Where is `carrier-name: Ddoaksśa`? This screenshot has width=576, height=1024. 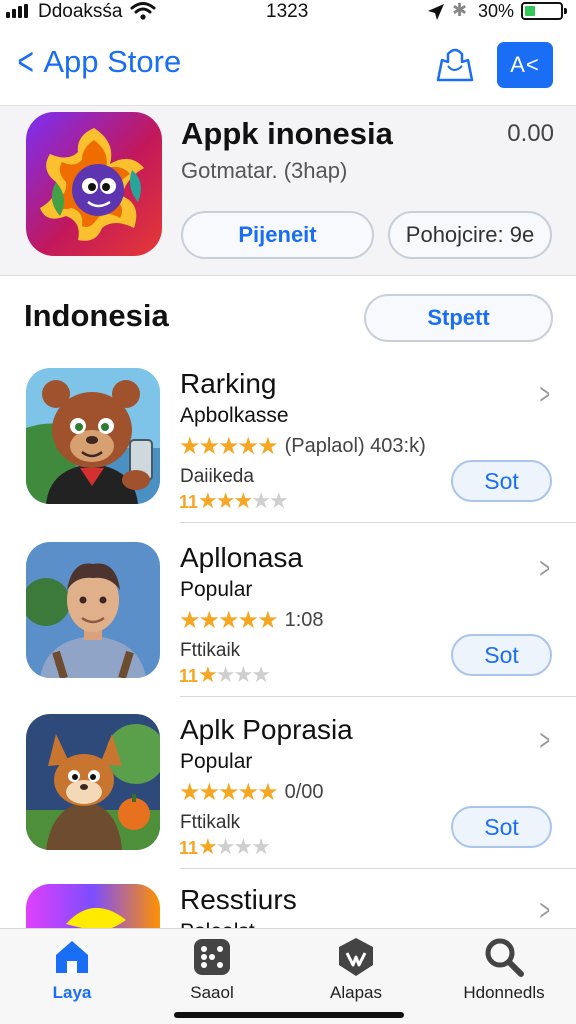 carrier-name: Ddoaksśa is located at coordinates (80, 11).